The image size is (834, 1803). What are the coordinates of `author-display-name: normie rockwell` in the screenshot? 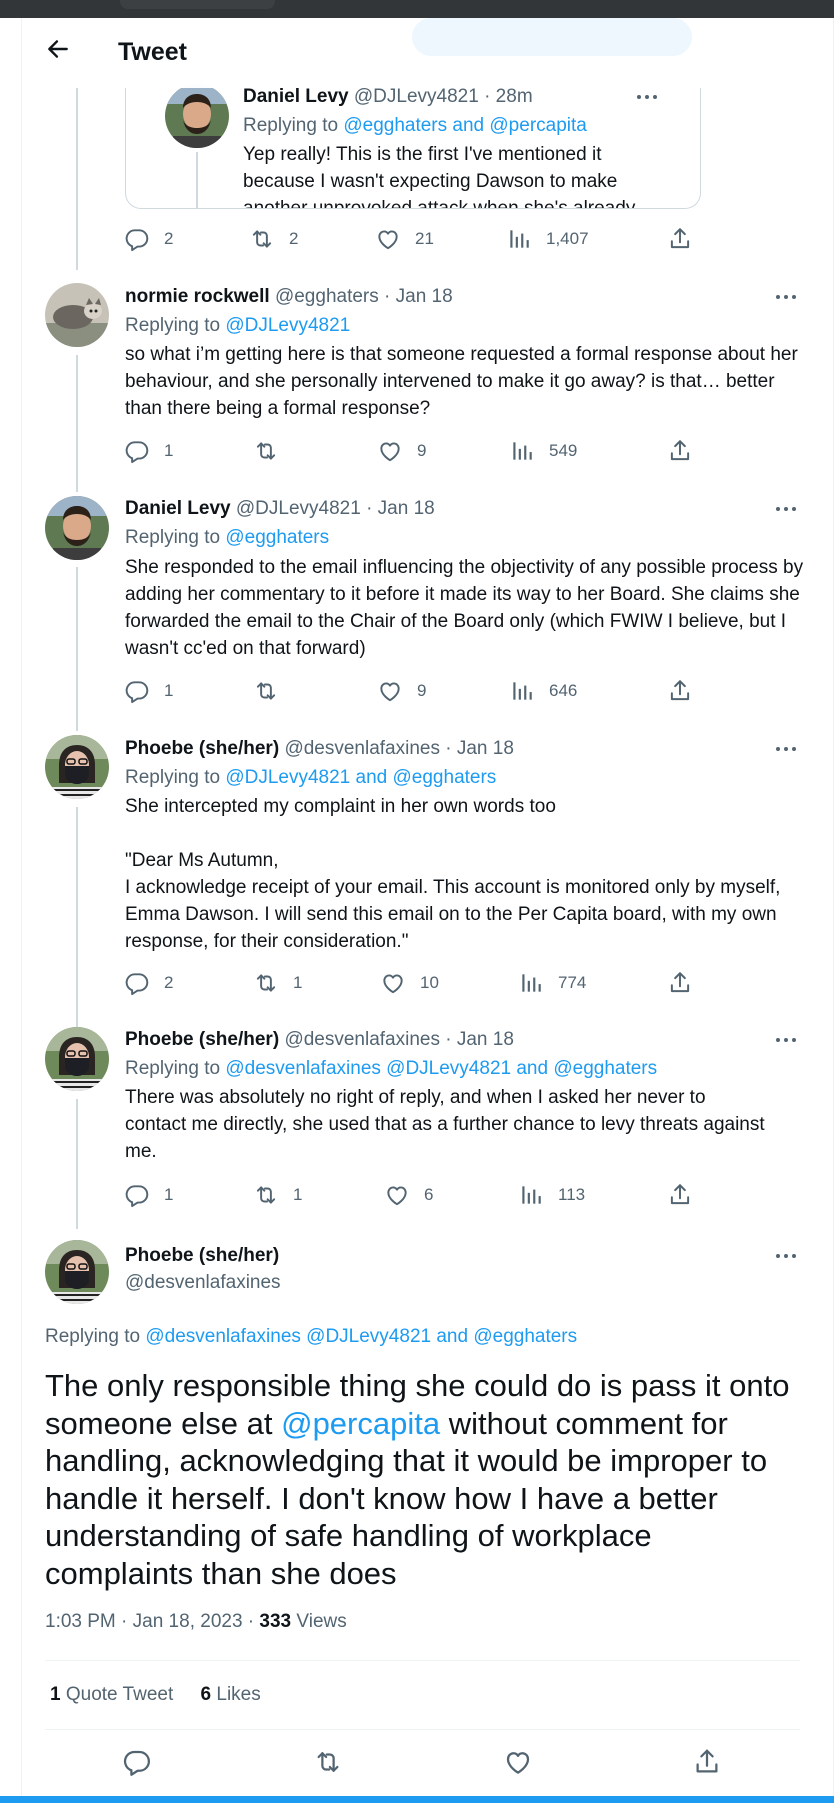 It's located at (197, 296).